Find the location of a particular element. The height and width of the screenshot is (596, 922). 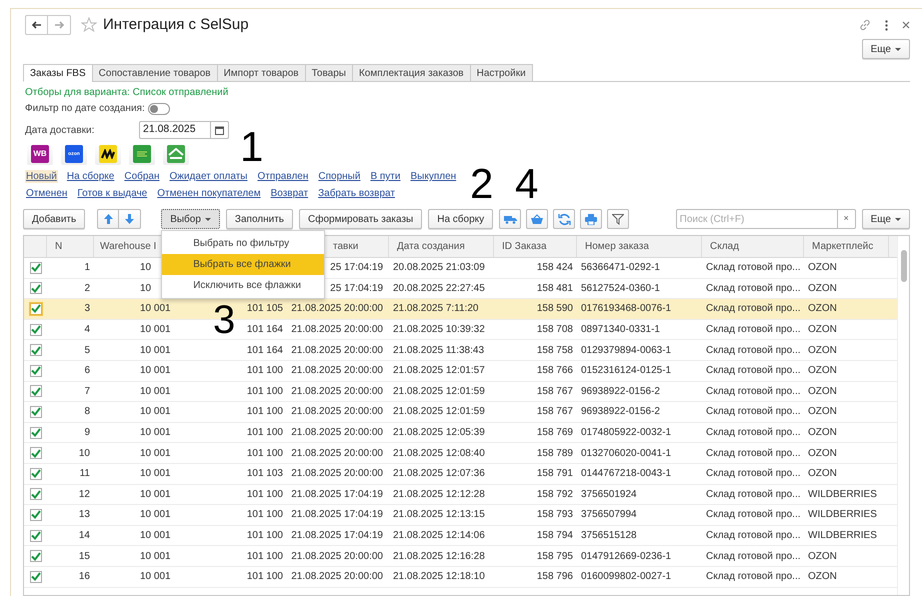

menu-item: Исключить все флажки is located at coordinates (243, 285).